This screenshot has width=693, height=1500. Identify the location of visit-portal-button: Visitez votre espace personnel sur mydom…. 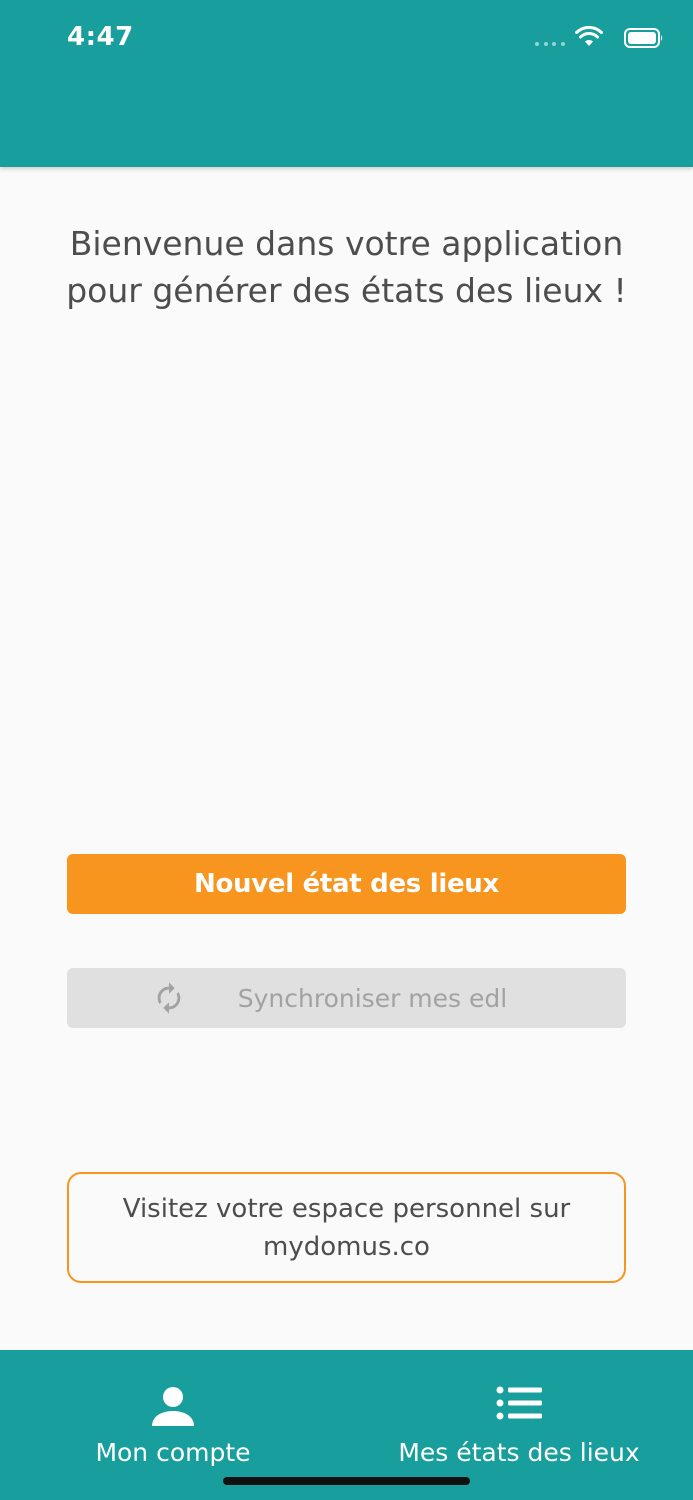
(346, 1227).